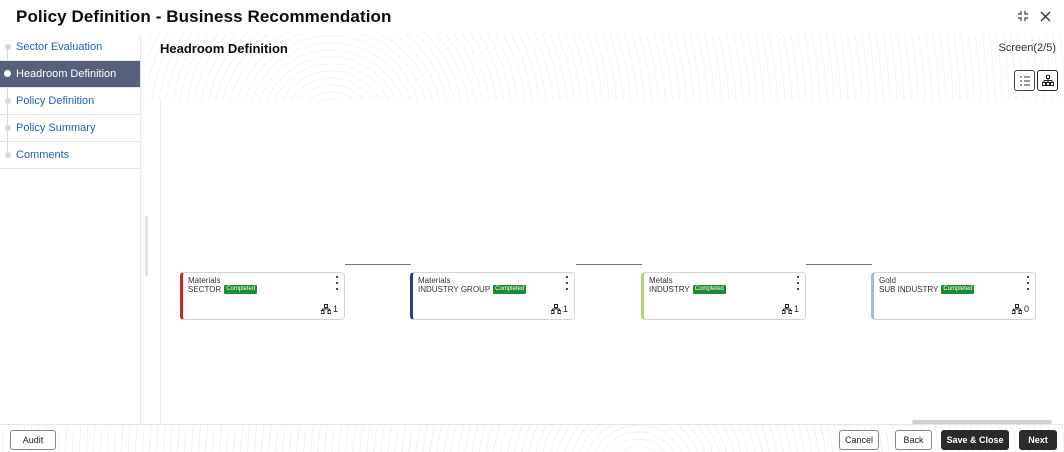 The width and height of the screenshot is (1064, 452). I want to click on save-close-button: Save & Close, so click(975, 440).